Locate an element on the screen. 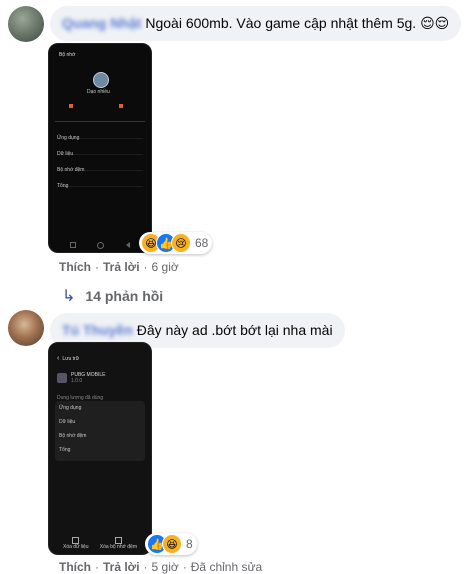 This screenshot has width=464, height=574. clear-cache-button: Xóa bộ nhớ đệm is located at coordinates (118, 543).